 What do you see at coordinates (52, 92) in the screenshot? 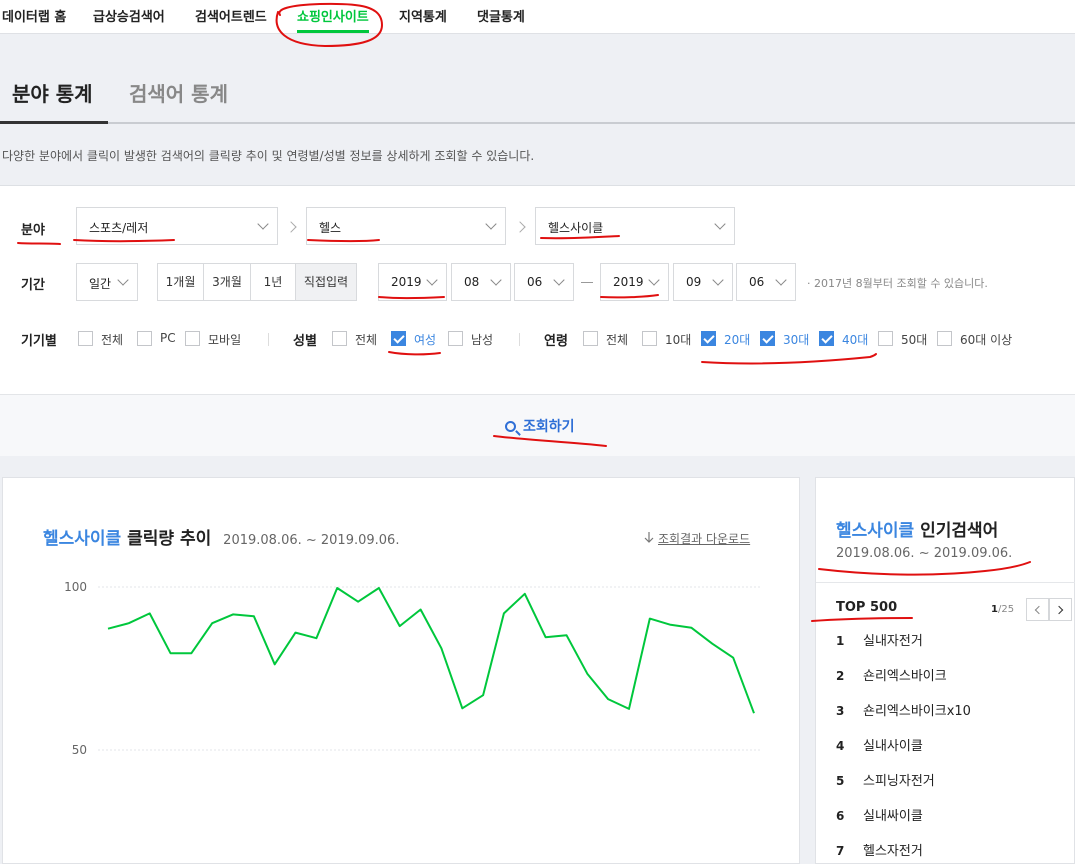
I see `tab-category-stats: 분야 통계` at bounding box center [52, 92].